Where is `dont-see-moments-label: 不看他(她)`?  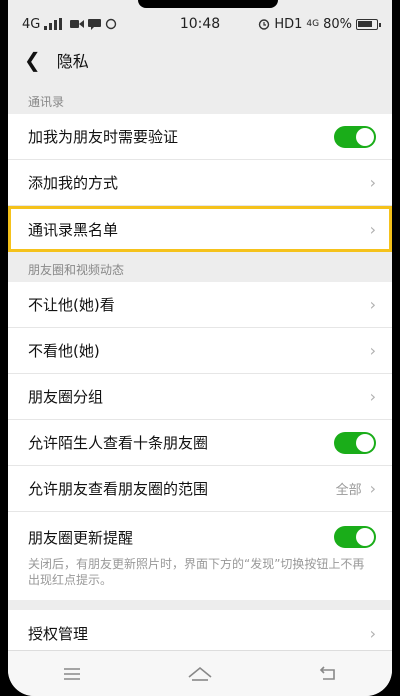
dont-see-moments-label: 不看他(她) is located at coordinates (64, 351).